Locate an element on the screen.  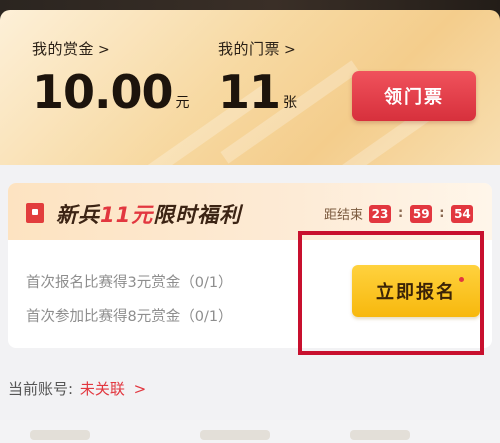
tickets-amount: 11 张 is located at coordinates (257, 92).